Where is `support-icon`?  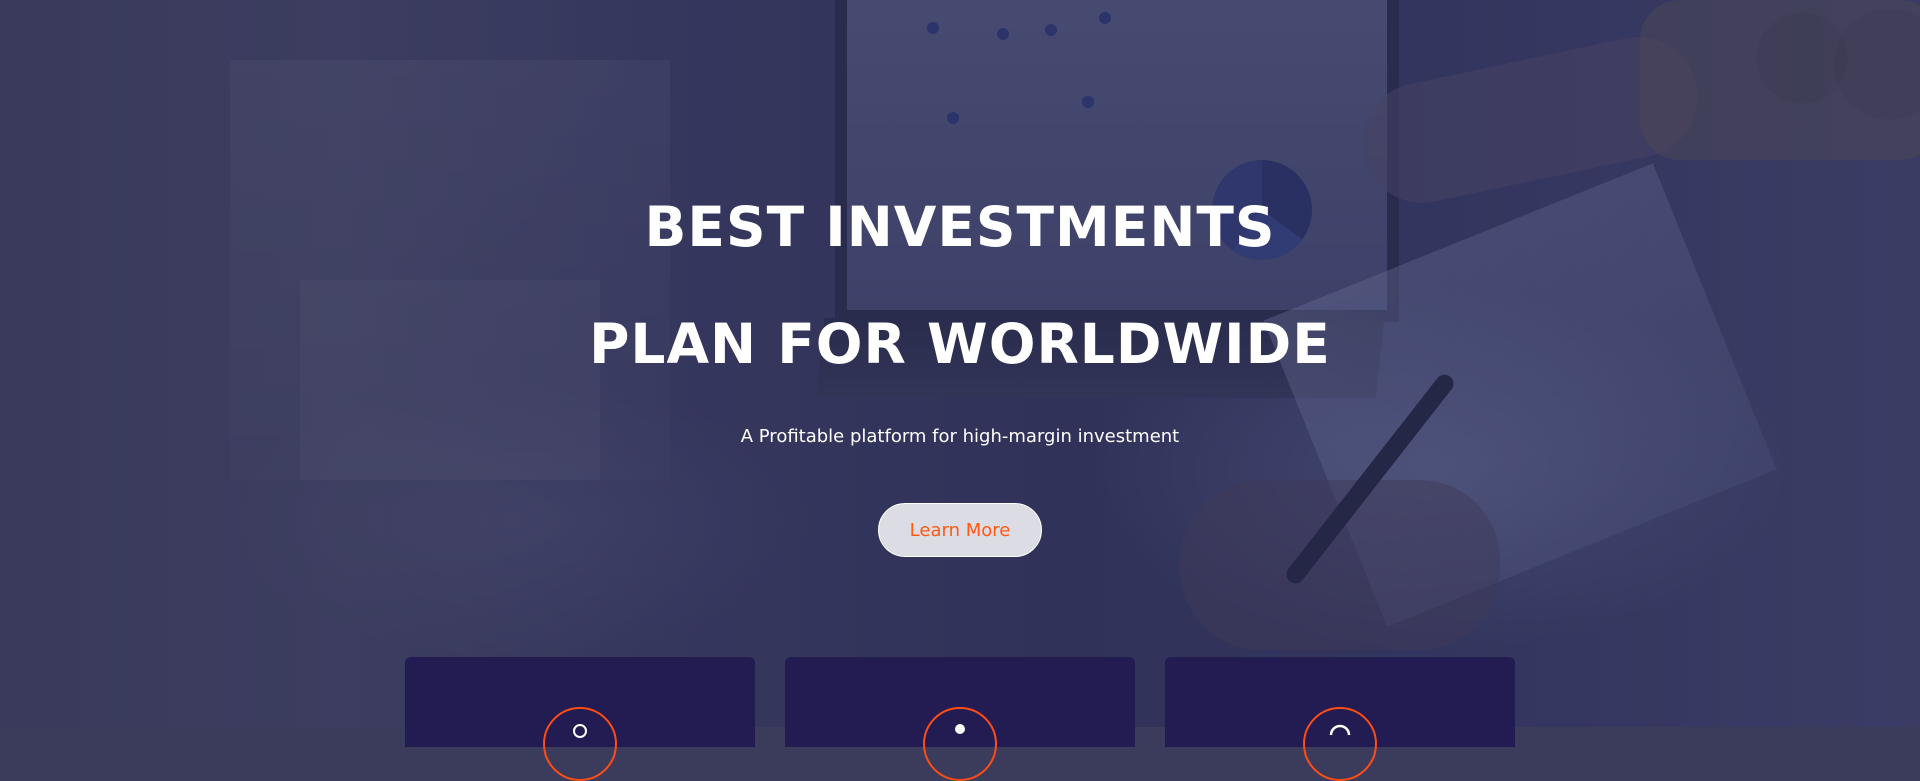
support-icon is located at coordinates (1340, 744).